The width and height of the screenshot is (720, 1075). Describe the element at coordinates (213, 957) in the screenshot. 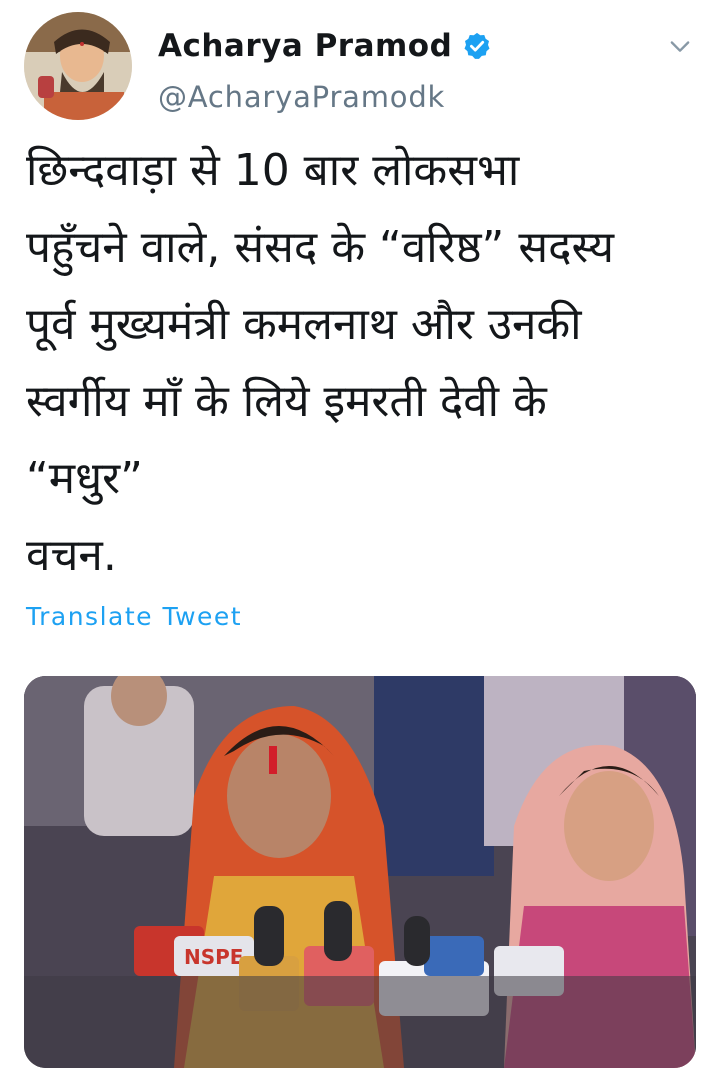

I see `mic-label-nspe: NSPE` at that location.